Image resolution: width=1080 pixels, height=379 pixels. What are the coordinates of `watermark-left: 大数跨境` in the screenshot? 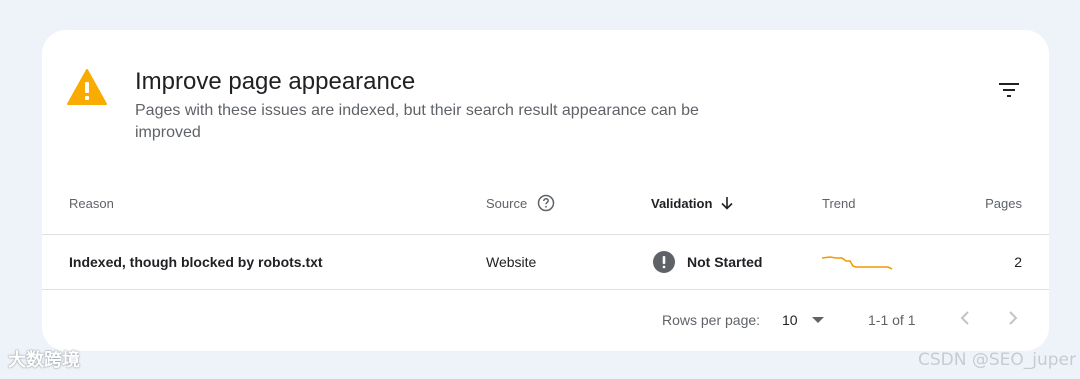 It's located at (44, 360).